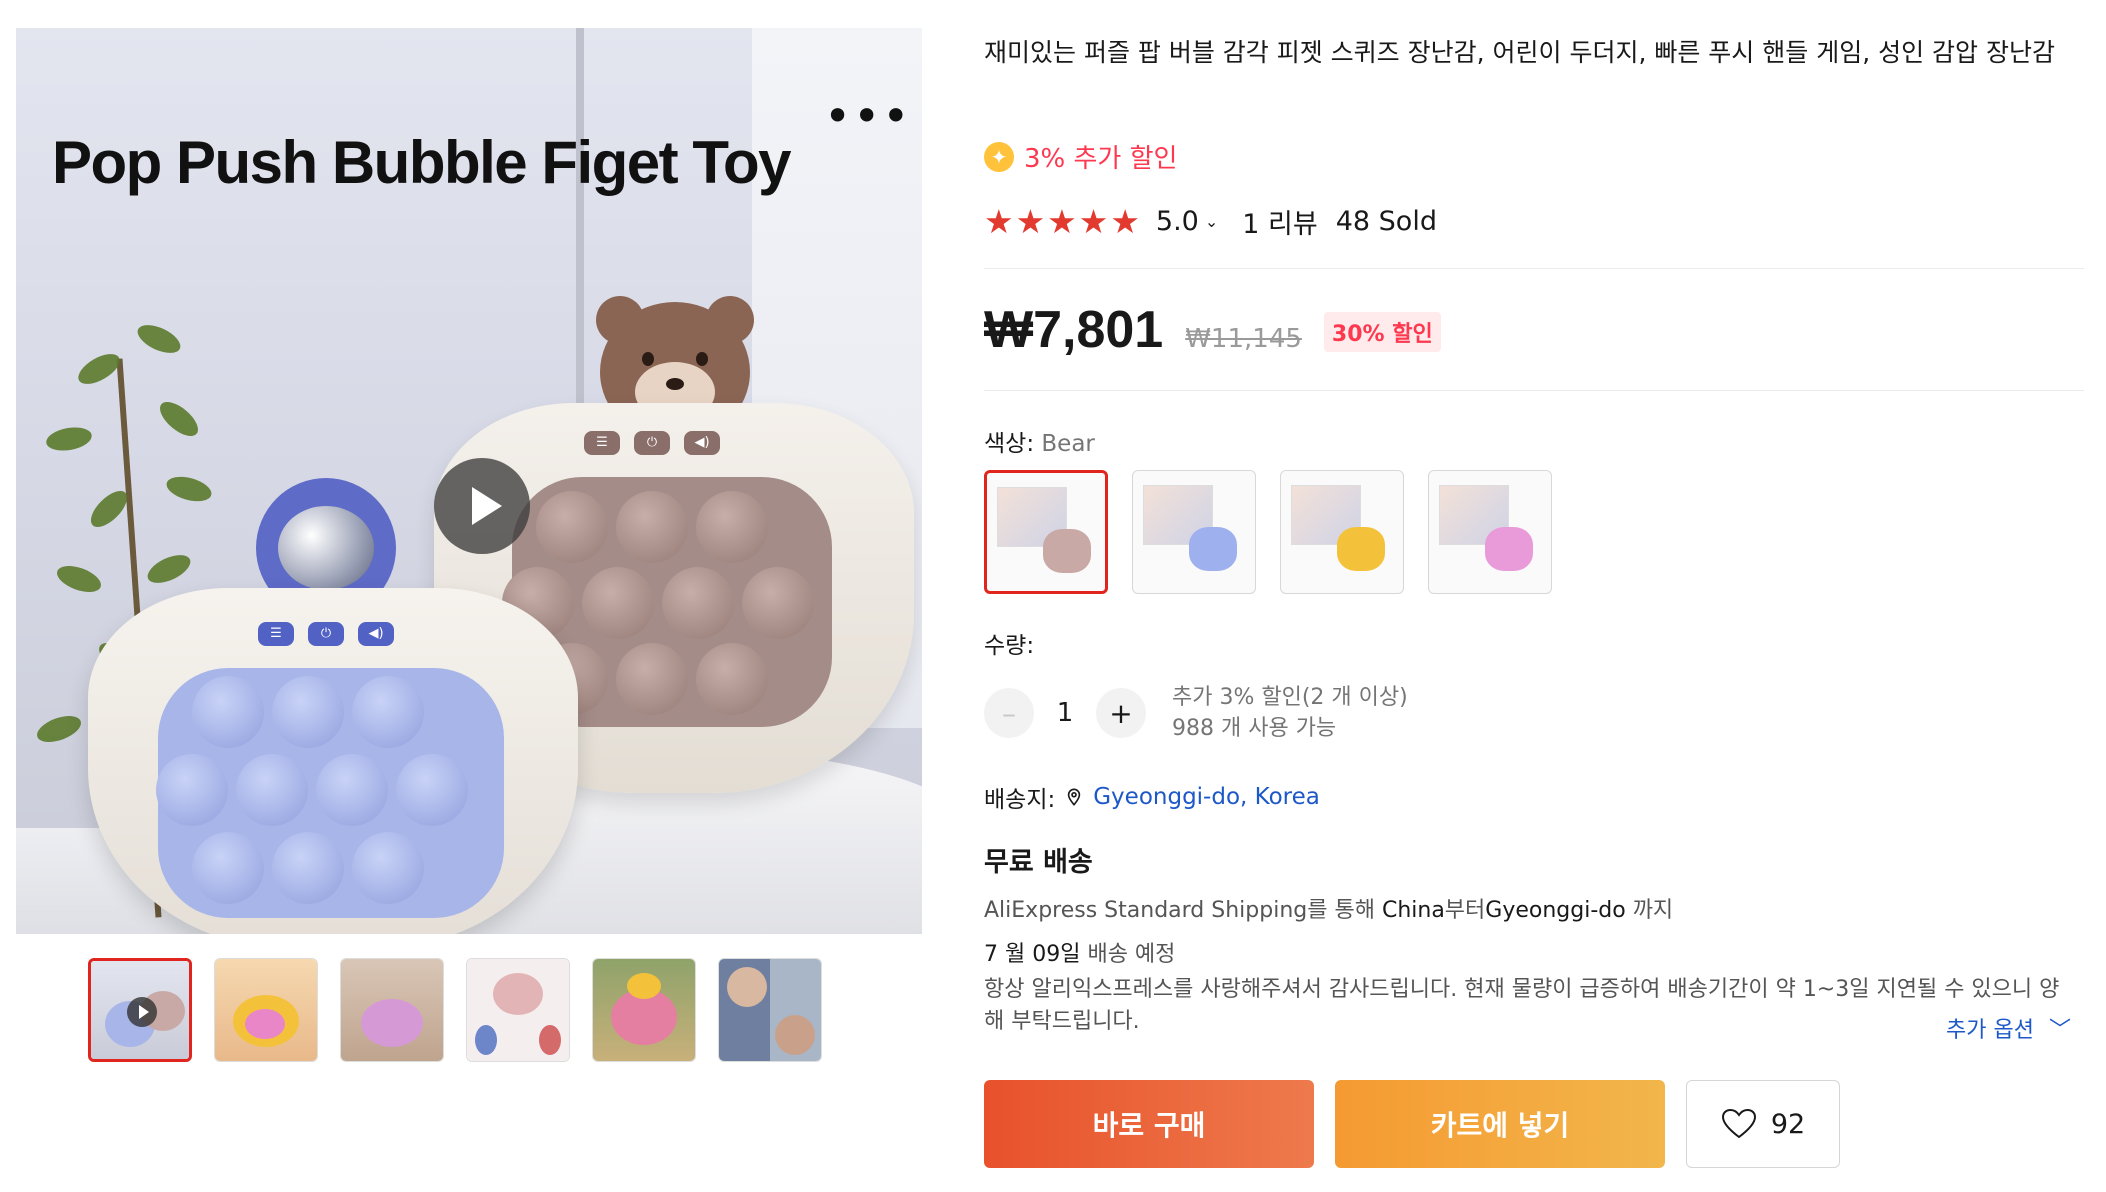  What do you see at coordinates (333, 761) in the screenshot?
I see `astronaut-pop-toy: ☰ ⏻ ◀)` at bounding box center [333, 761].